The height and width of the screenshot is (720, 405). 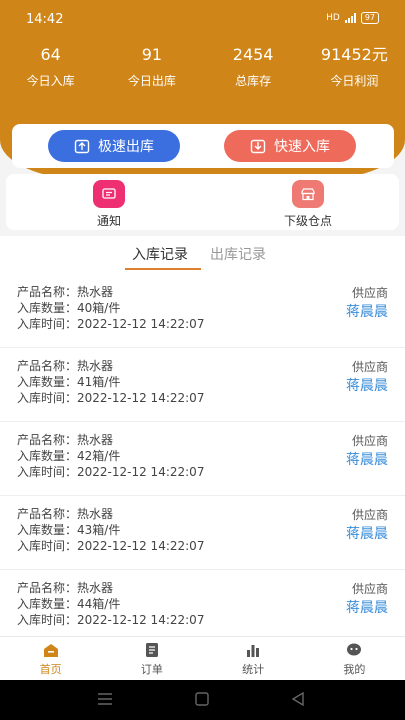 I want to click on message-icon, so click(x=109, y=194).